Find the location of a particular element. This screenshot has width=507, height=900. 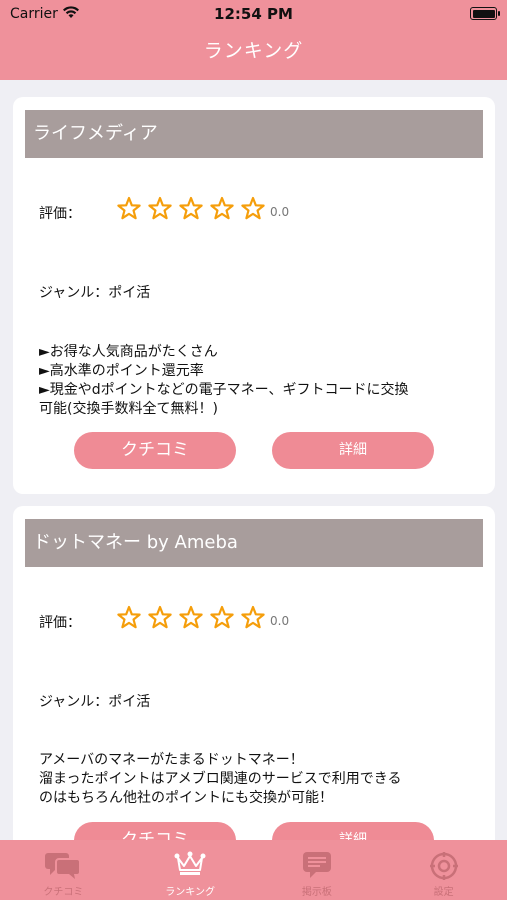

crown-icon is located at coordinates (190, 866).